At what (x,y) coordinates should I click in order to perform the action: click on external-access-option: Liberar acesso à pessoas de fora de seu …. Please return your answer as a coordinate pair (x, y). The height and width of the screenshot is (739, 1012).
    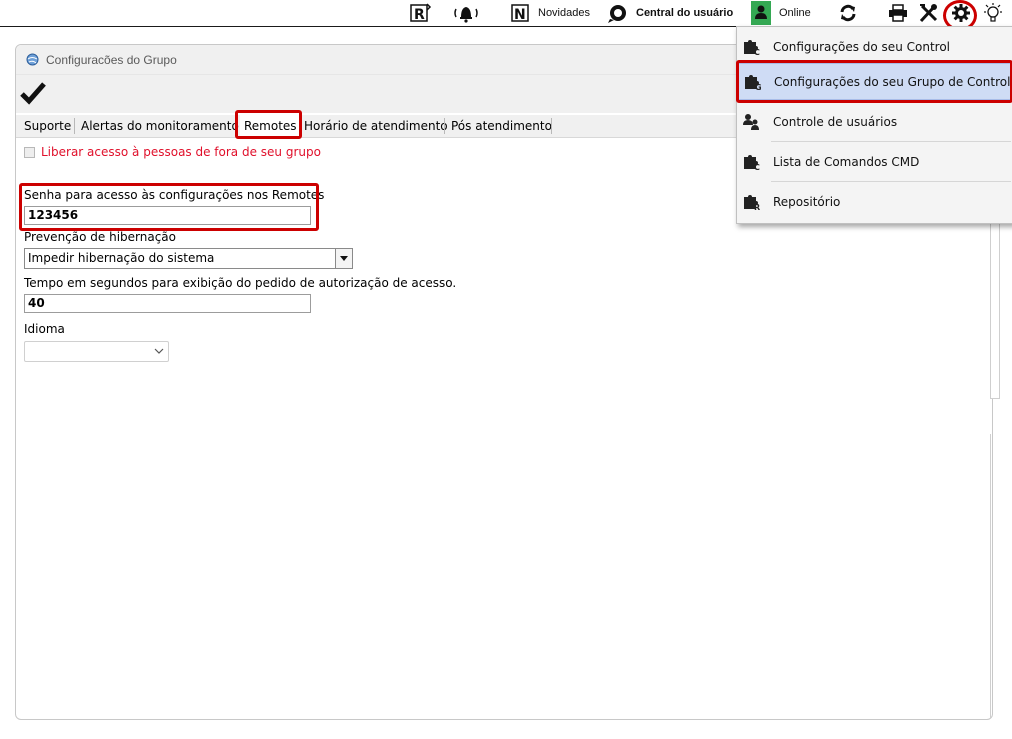
    Looking at the image, I should click on (172, 152).